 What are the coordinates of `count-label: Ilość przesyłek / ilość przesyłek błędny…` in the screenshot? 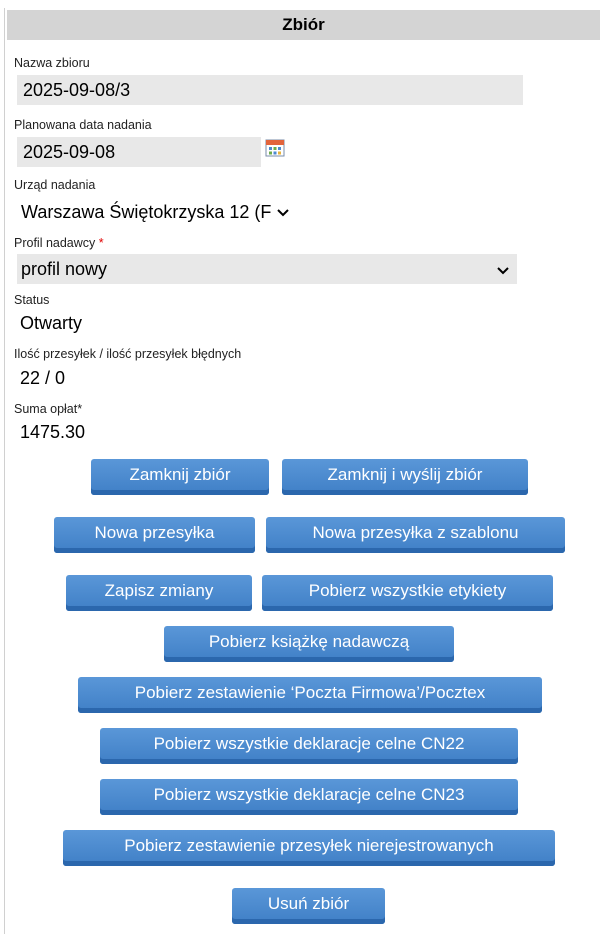 It's located at (128, 354).